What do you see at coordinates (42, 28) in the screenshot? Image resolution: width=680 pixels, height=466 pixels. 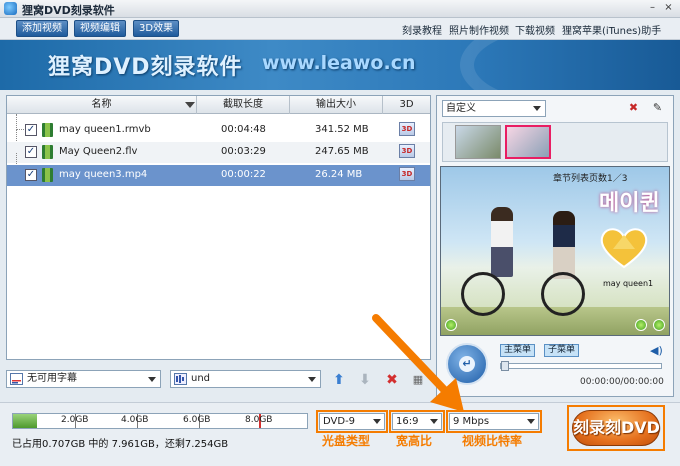 I see `add-video-button: 添加视频` at bounding box center [42, 28].